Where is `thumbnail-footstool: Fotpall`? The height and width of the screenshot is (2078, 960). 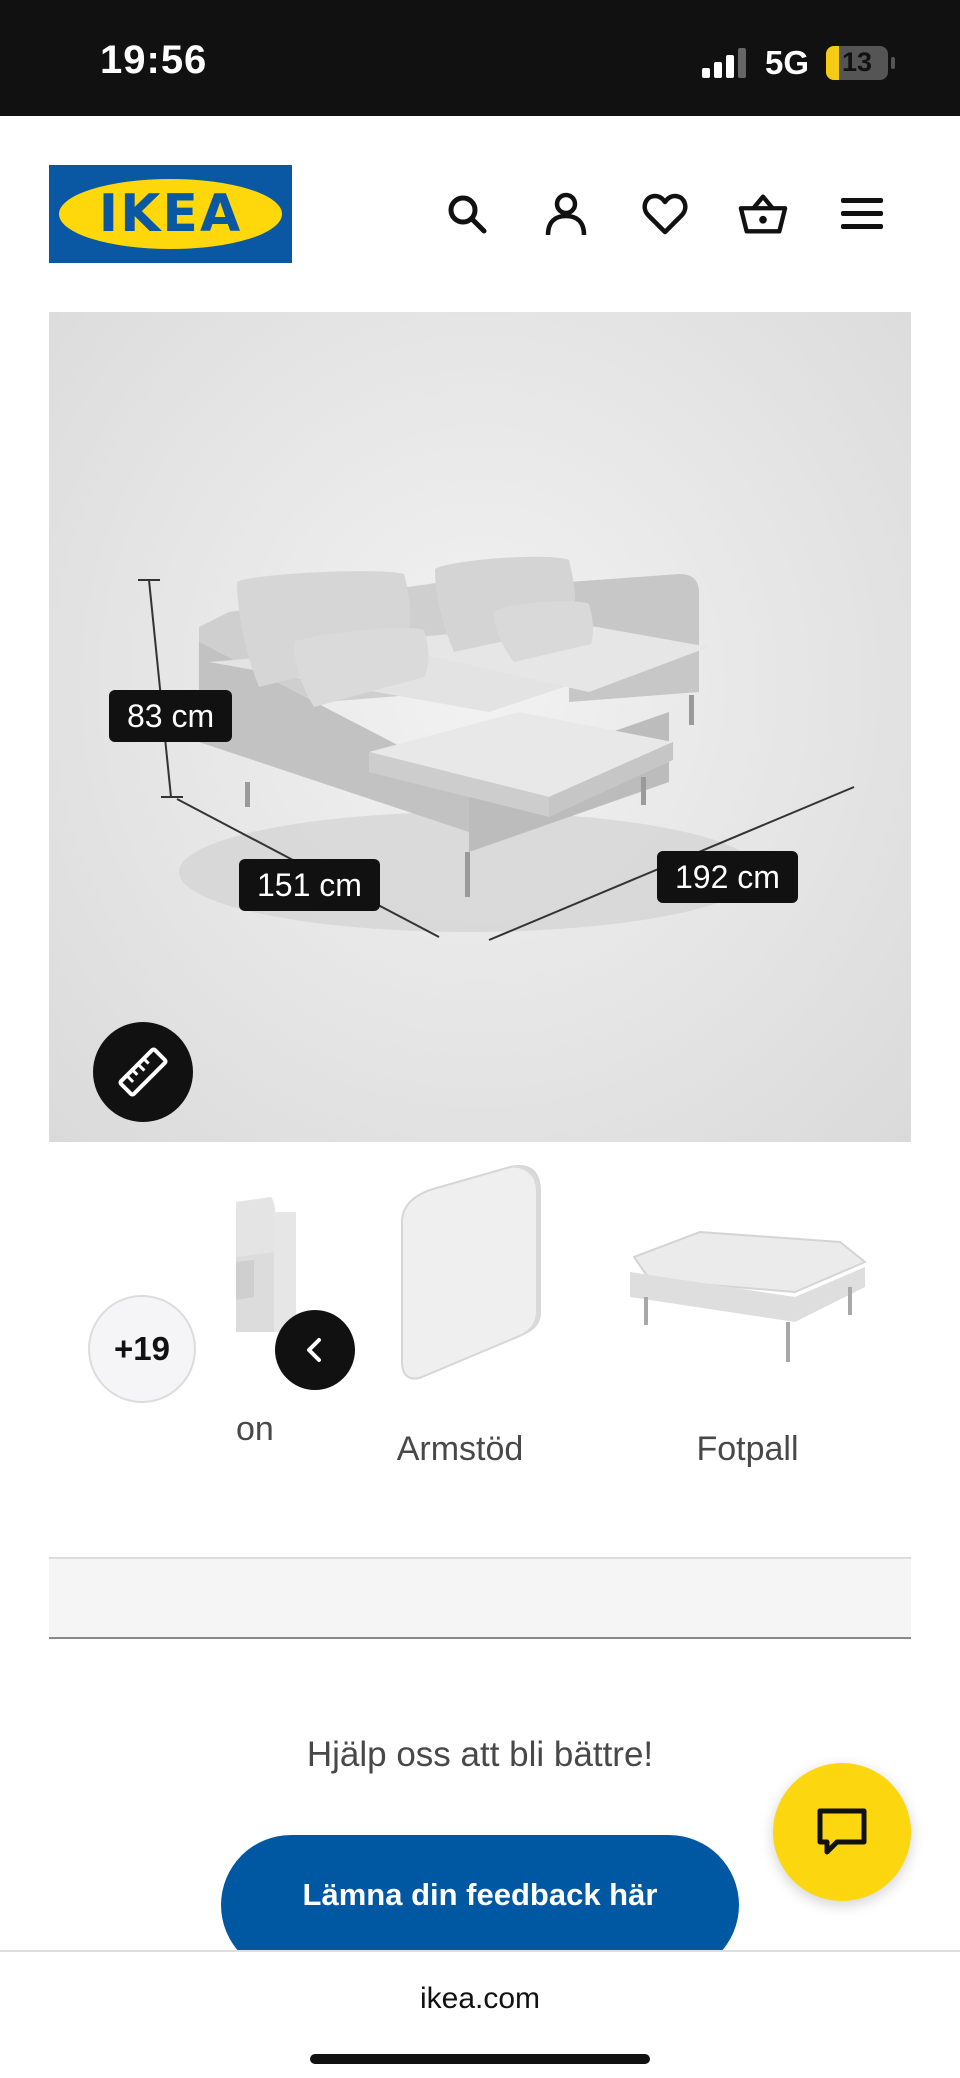 thumbnail-footstool: Fotpall is located at coordinates (747, 1322).